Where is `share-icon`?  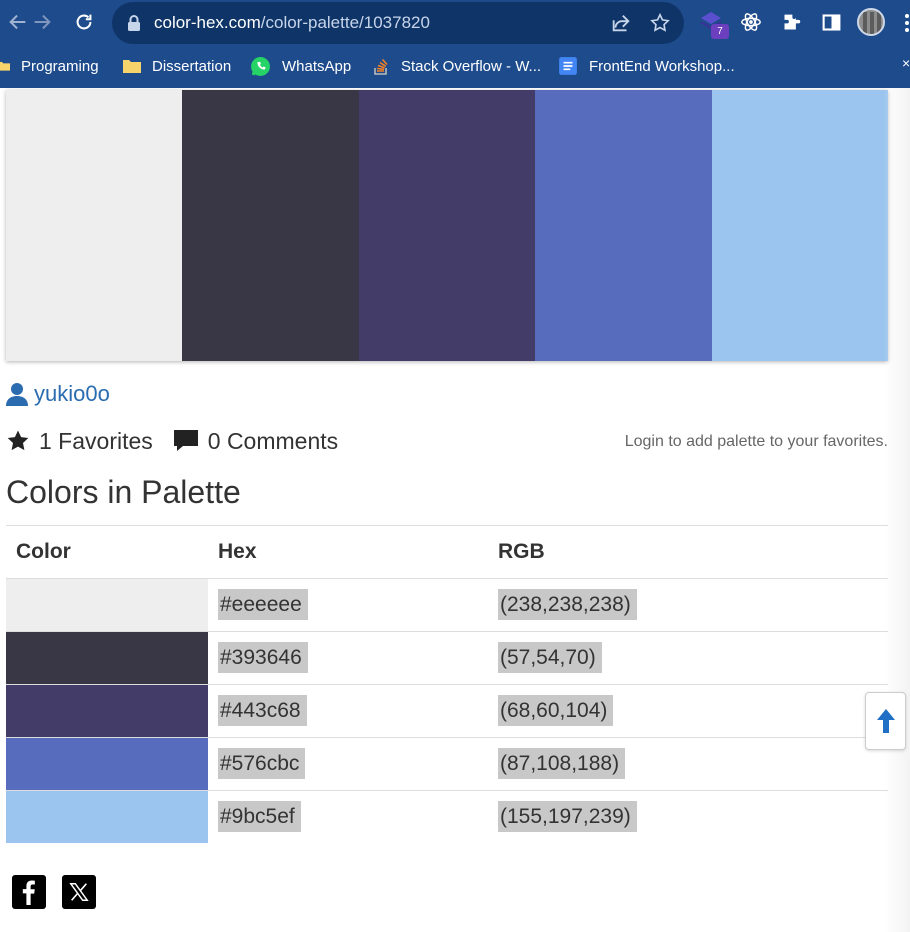 share-icon is located at coordinates (621, 23).